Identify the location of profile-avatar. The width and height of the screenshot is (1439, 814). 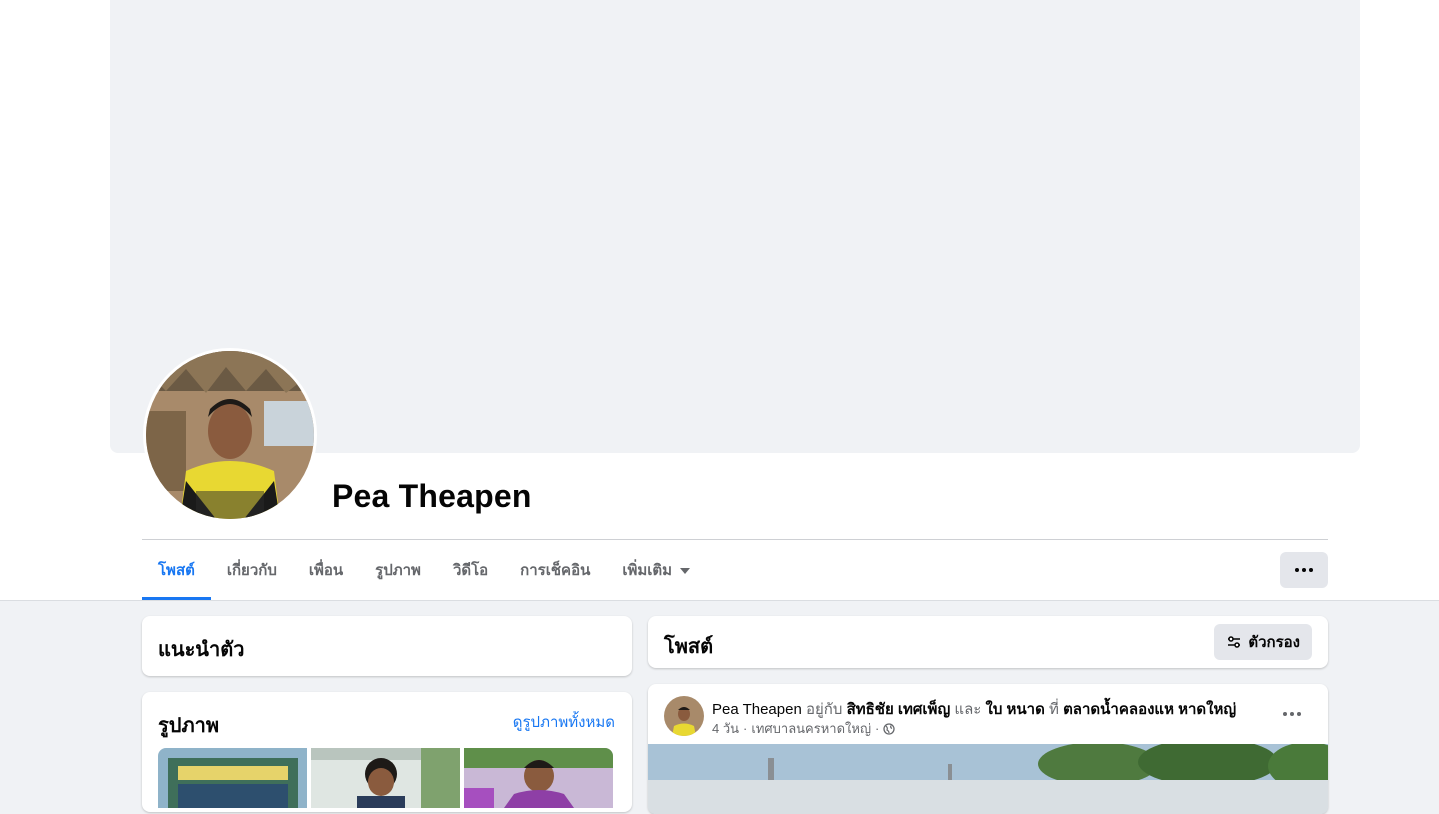
(230, 435).